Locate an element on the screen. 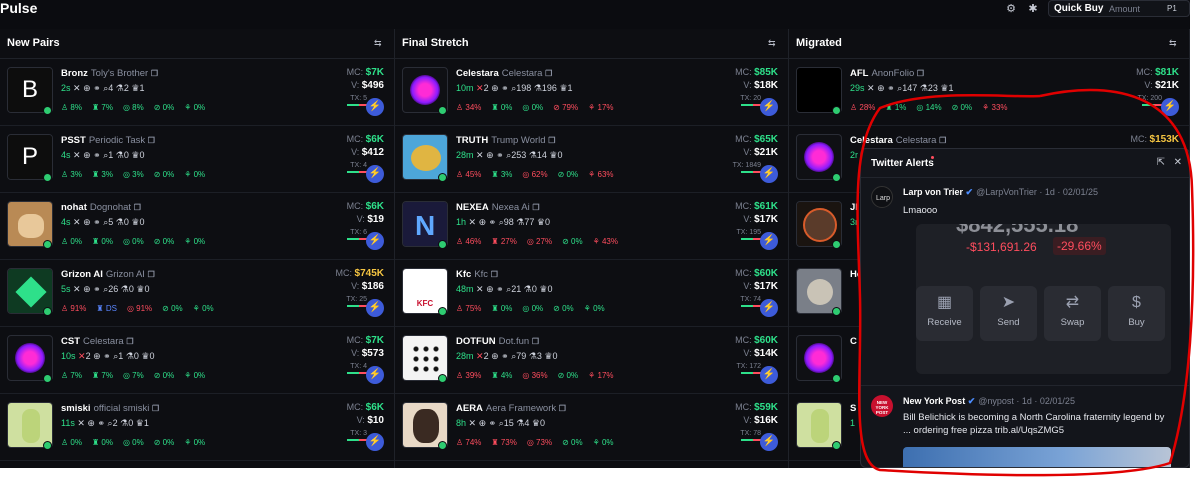 The height and width of the screenshot is (486, 1200). token-name: nohat Dognohat ❐ is located at coordinates (101, 207).